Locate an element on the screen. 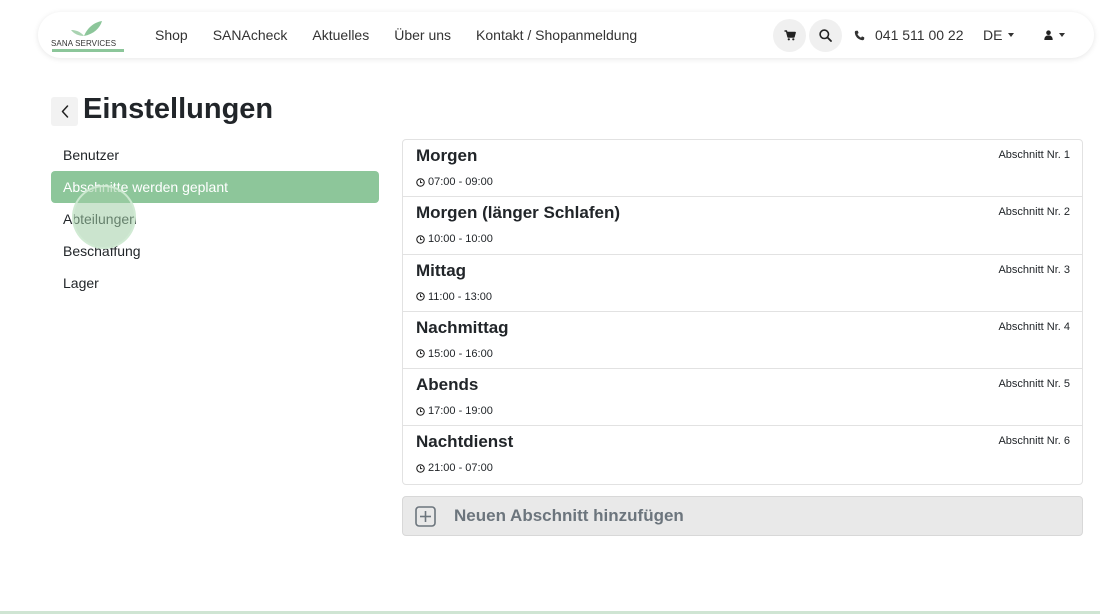  section-time-value: 07:00 - 09:00 is located at coordinates (460, 182).